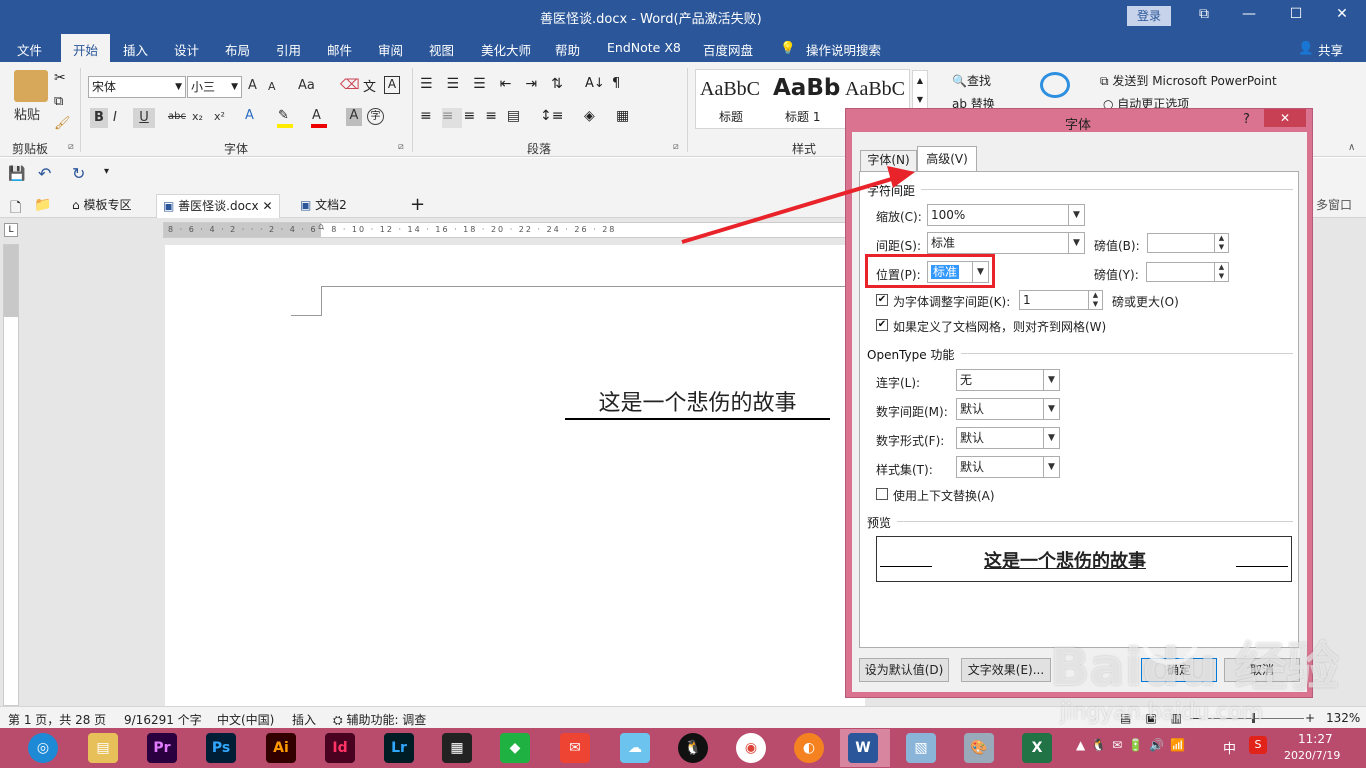 The height and width of the screenshot is (768, 1366). I want to click on paw-icon, so click(1170, 642).